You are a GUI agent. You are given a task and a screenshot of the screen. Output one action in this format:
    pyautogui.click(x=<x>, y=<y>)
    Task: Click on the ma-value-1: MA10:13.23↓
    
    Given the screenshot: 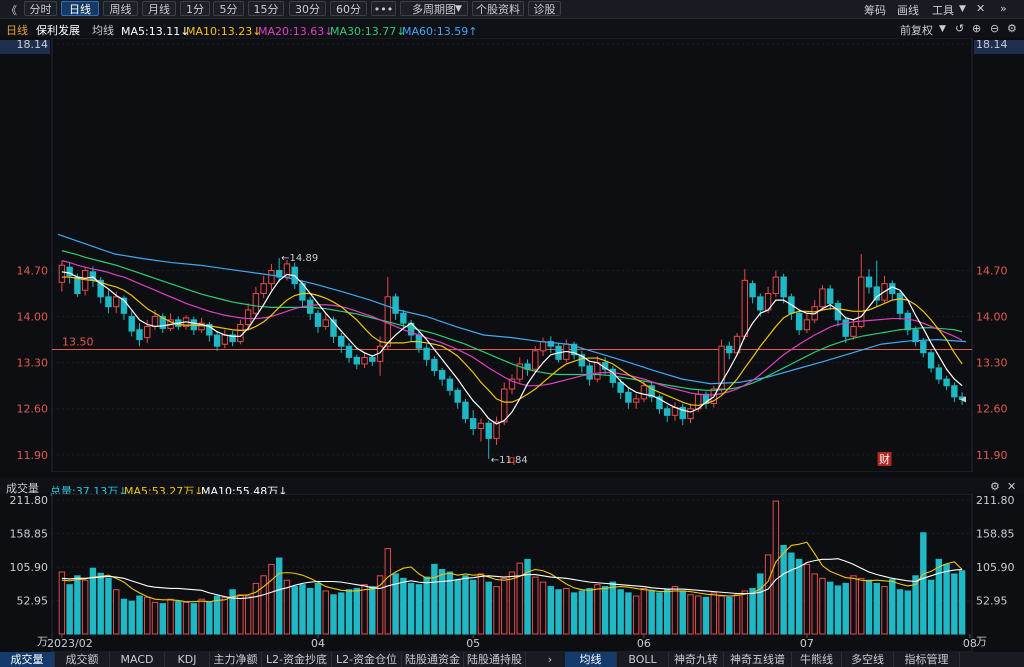 What is the action you would take?
    pyautogui.click(x=224, y=31)
    